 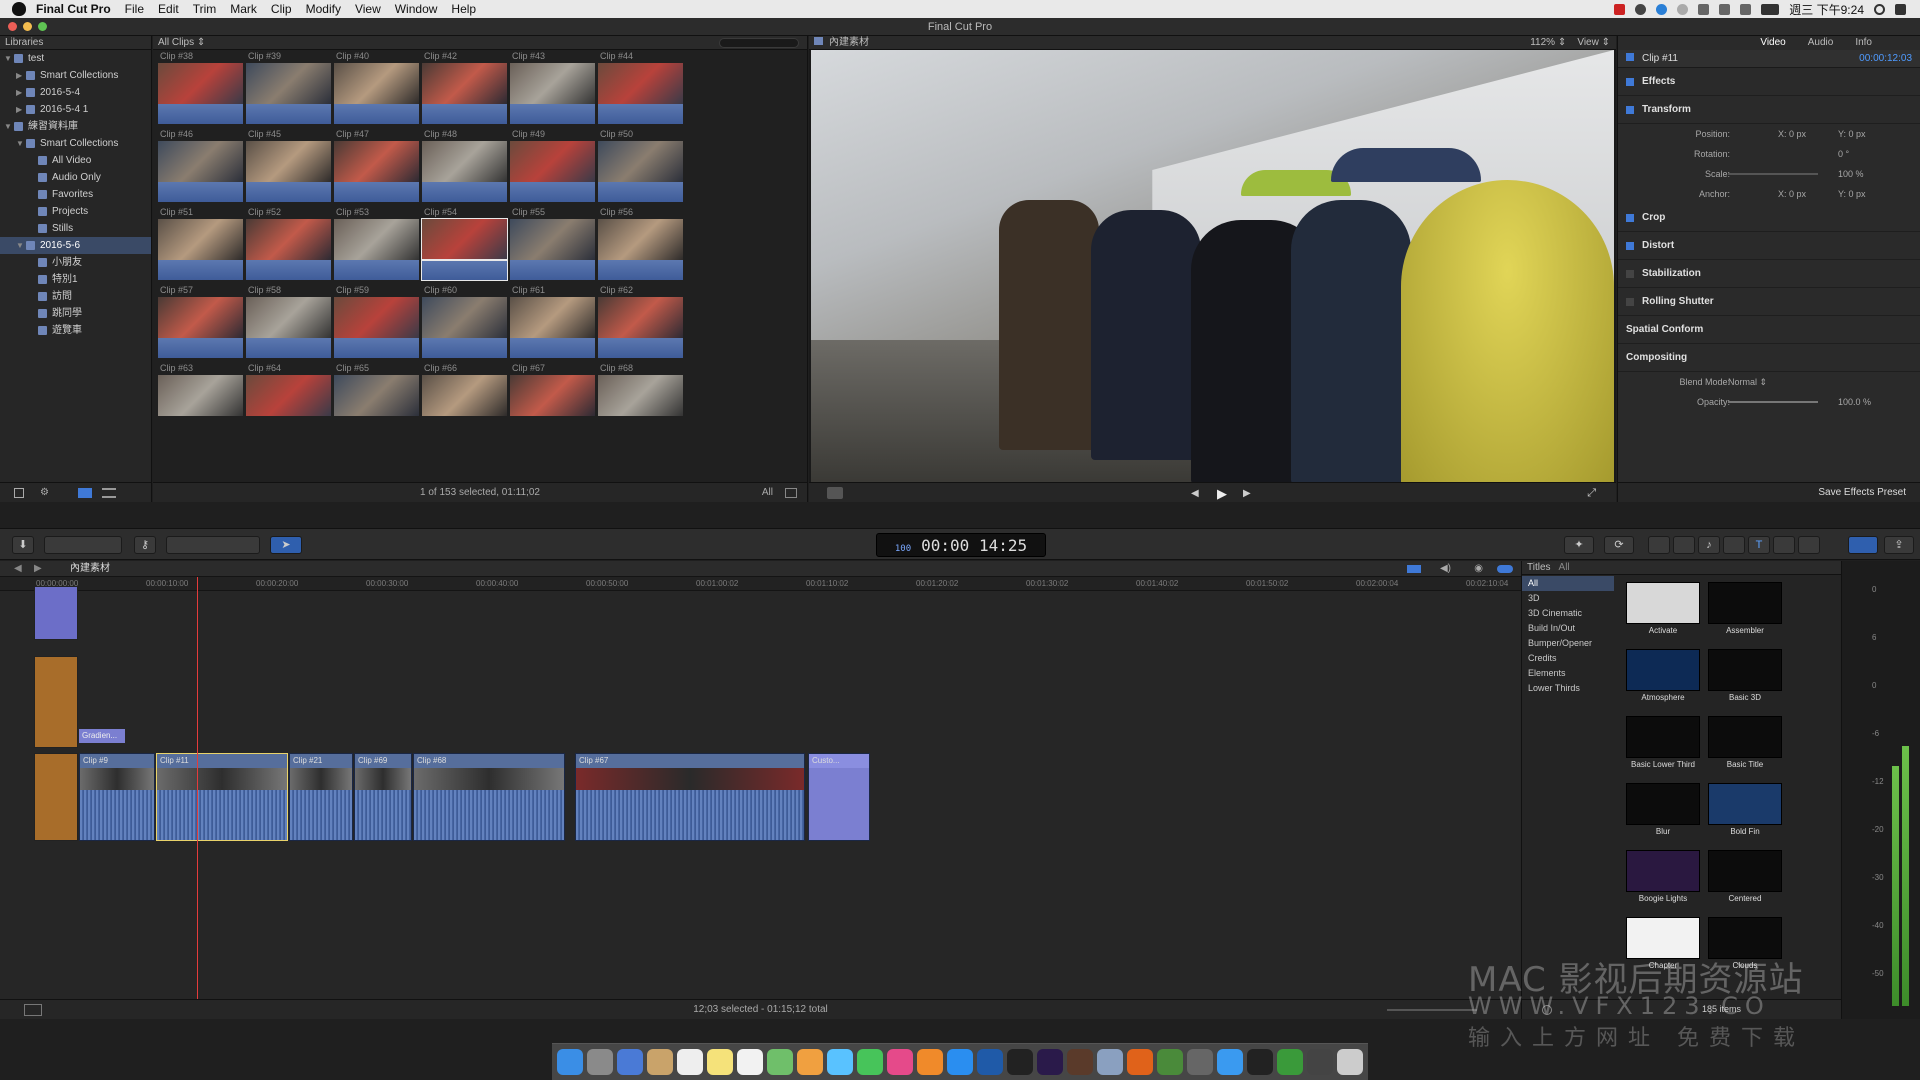 I want to click on title-tile: Bold Fin, so click(x=1745, y=812).